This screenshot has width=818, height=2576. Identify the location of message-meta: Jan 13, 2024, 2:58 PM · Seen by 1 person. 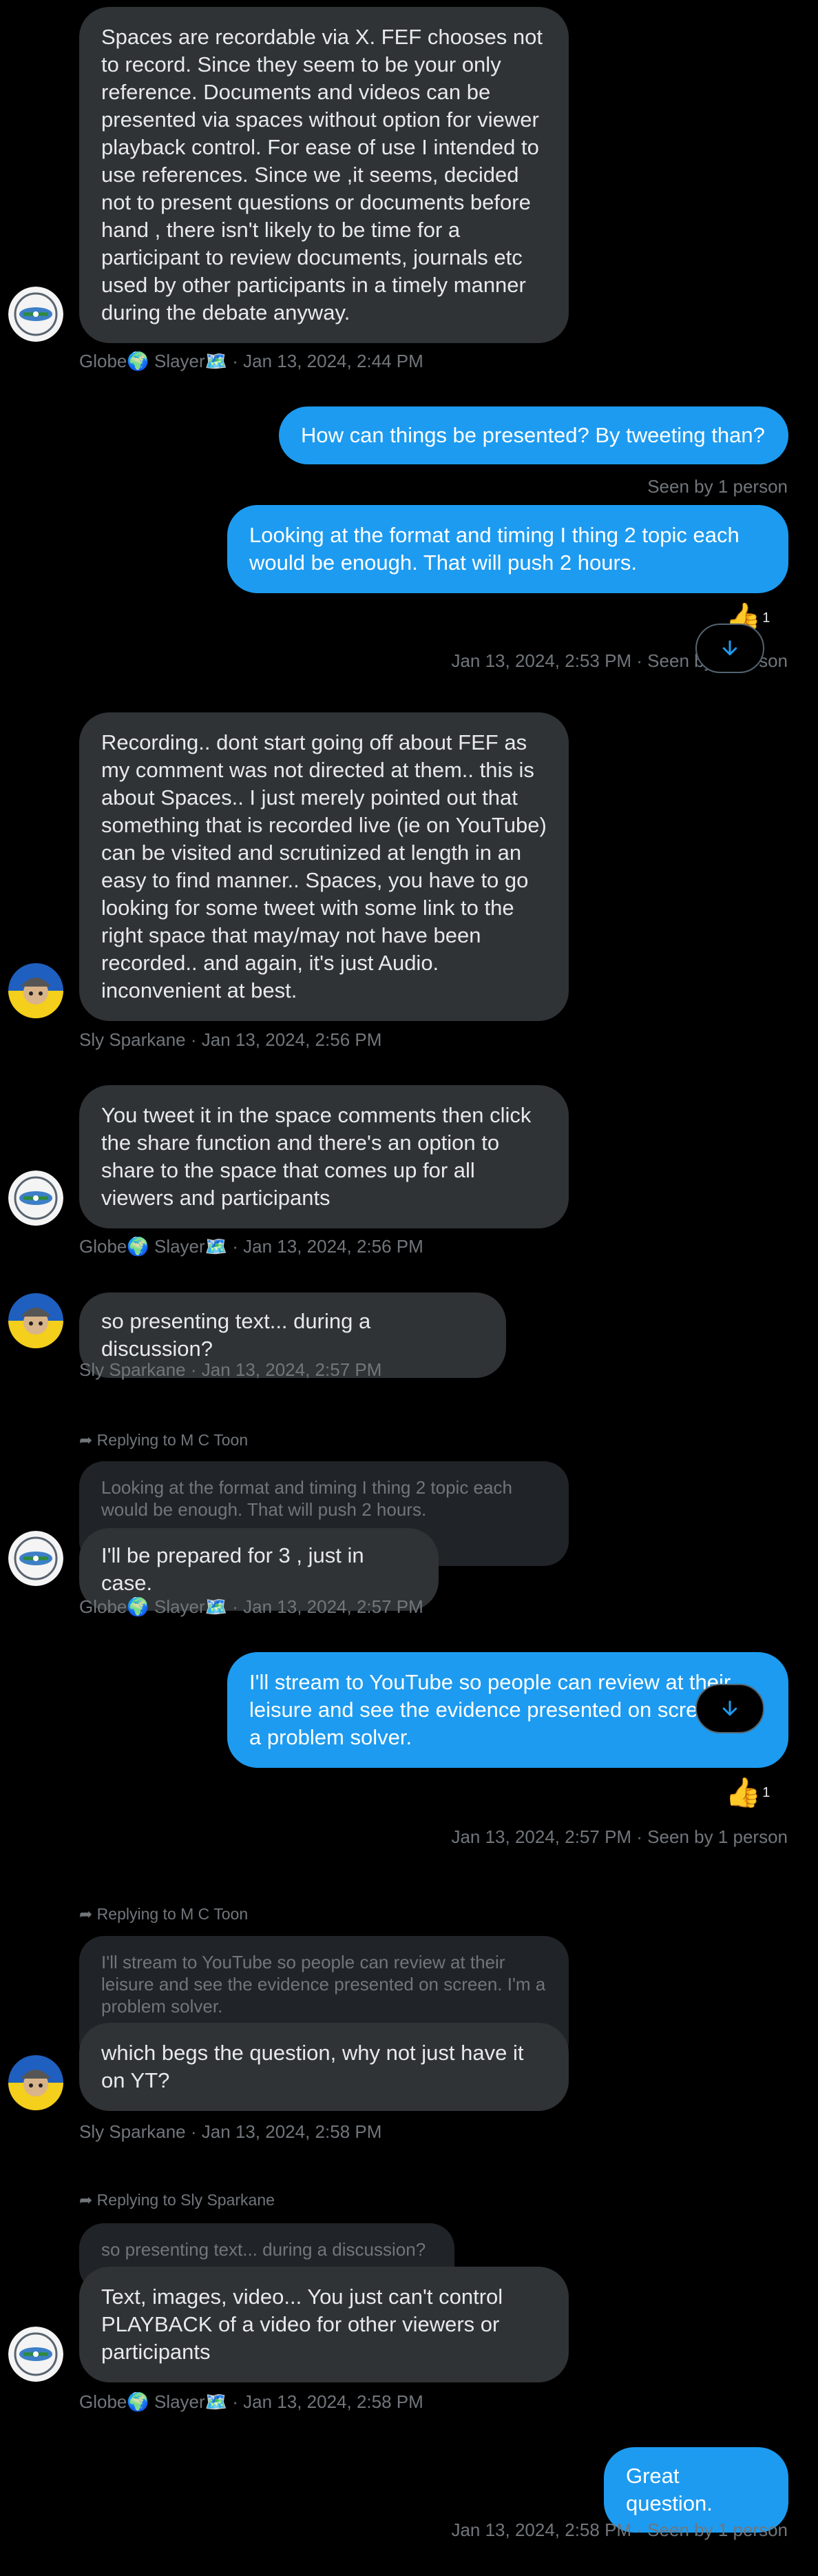
(619, 2530).